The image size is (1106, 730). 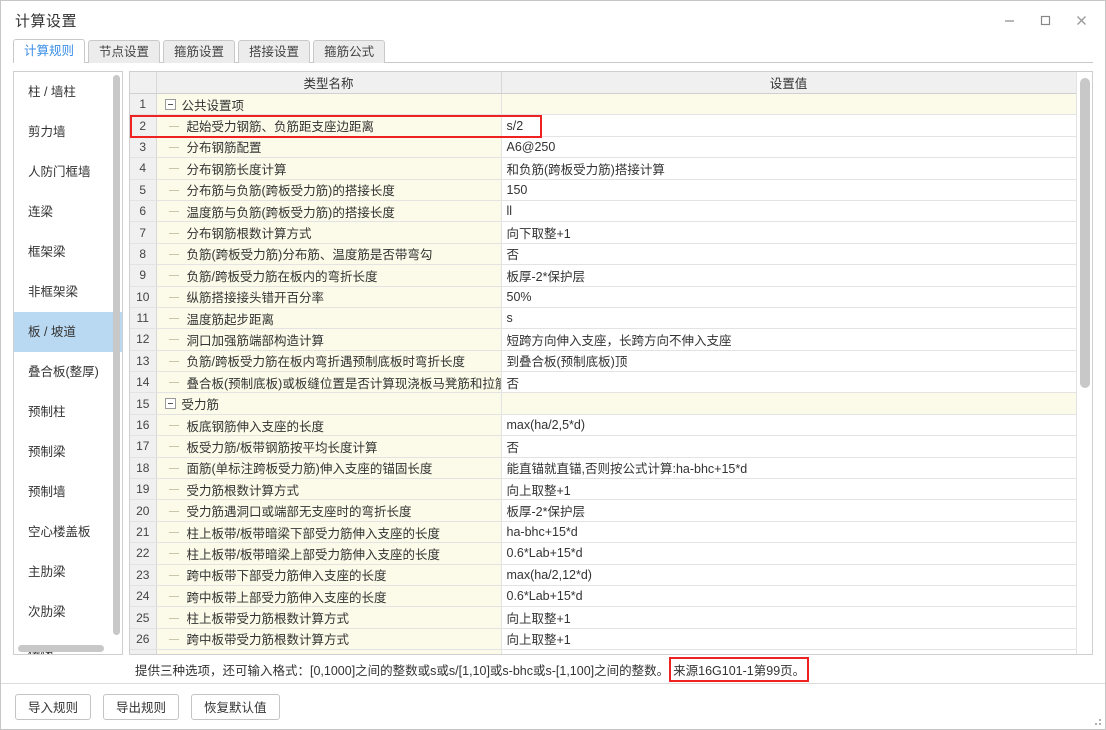 I want to click on table-row: 15 受力筋, so click(x=611, y=403).